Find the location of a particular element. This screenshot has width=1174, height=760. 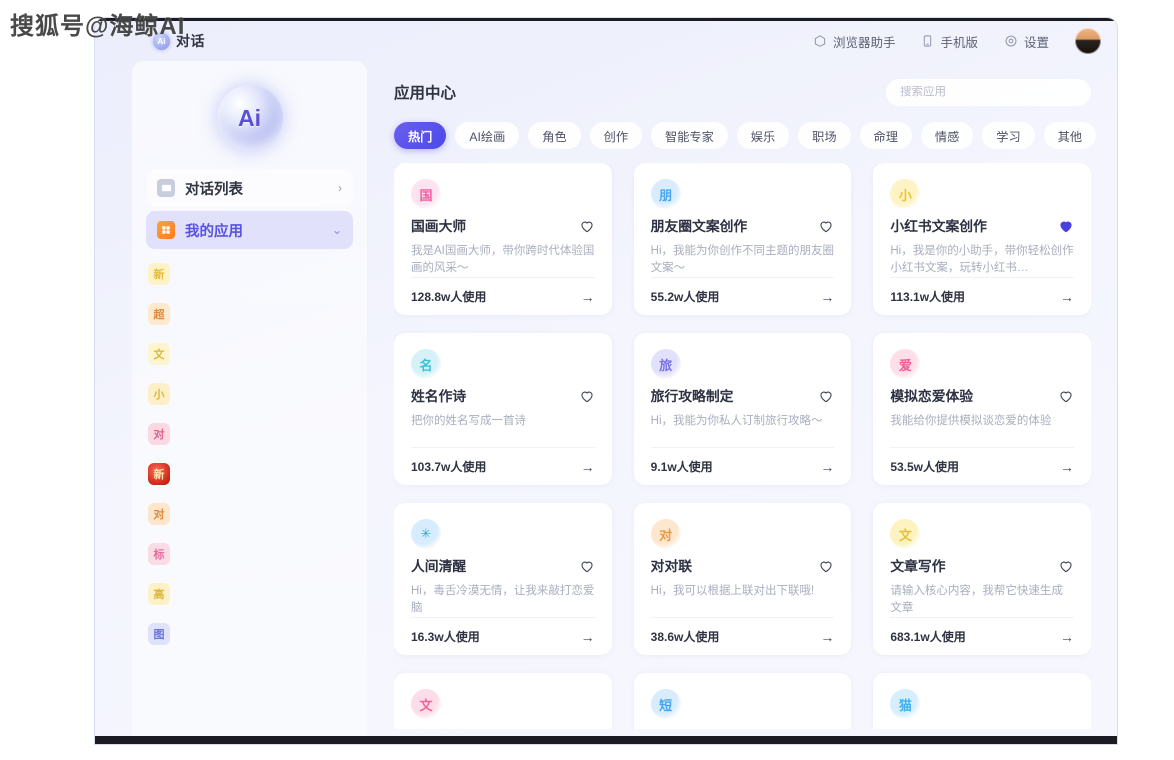

sidebar-item-my-apps: 我的应用 ⌄ is located at coordinates (249, 230).